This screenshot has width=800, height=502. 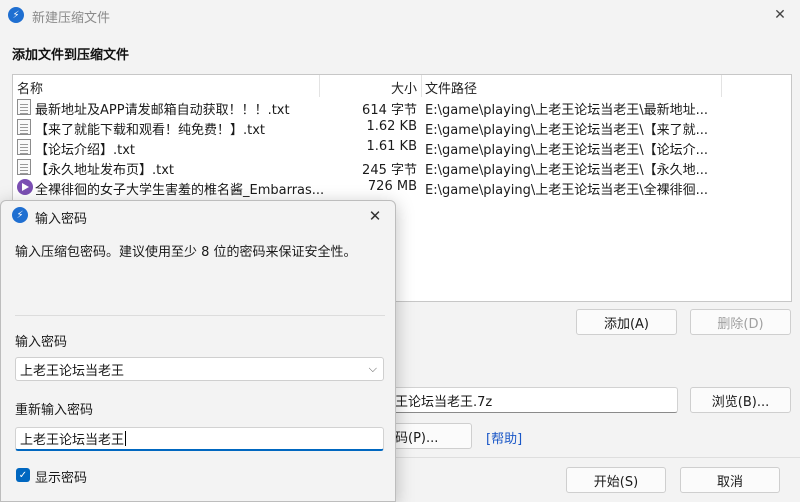 What do you see at coordinates (105, 170) in the screenshot?
I see `file-name: 【永久地址发布页】.txt` at bounding box center [105, 170].